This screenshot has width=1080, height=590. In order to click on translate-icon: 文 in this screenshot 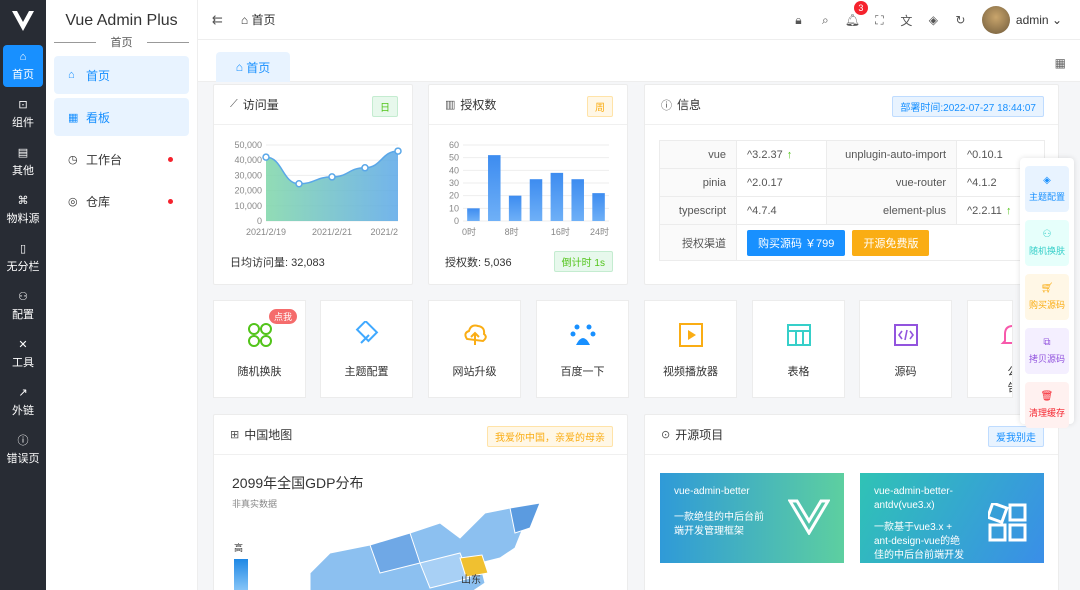, I will do `click(906, 20)`.